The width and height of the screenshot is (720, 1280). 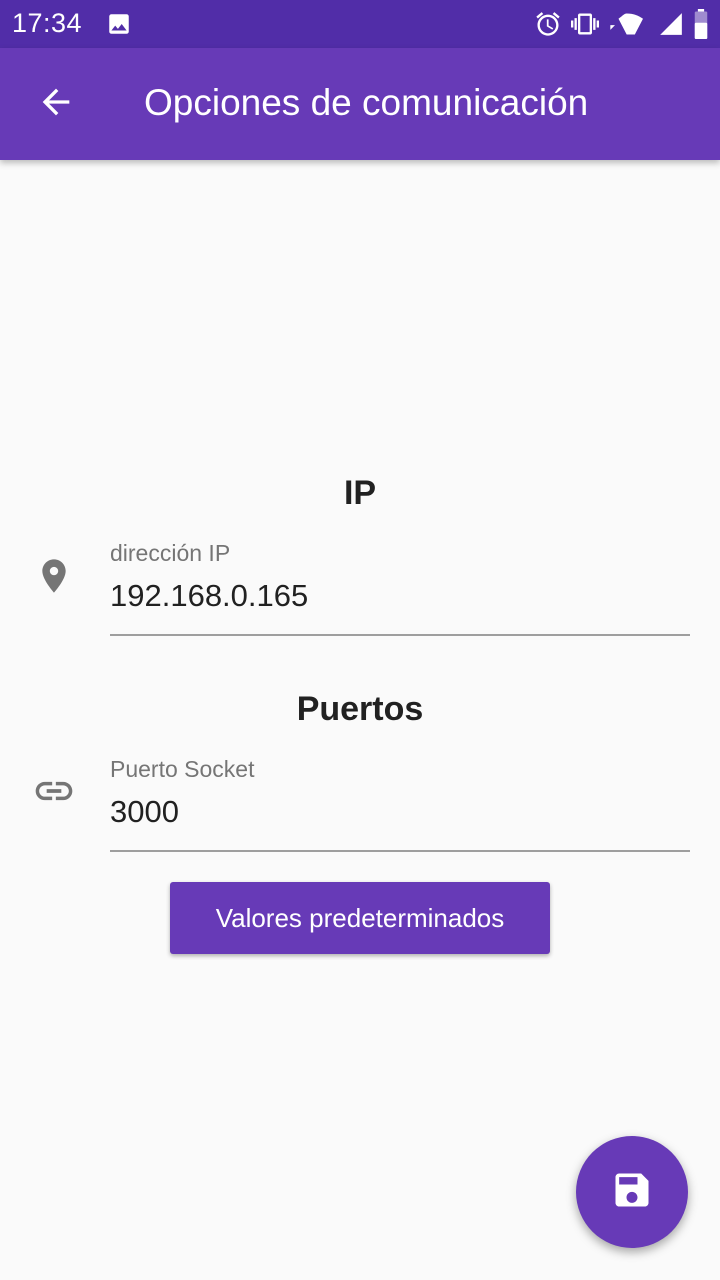 I want to click on ip-address-input, so click(x=400, y=596).